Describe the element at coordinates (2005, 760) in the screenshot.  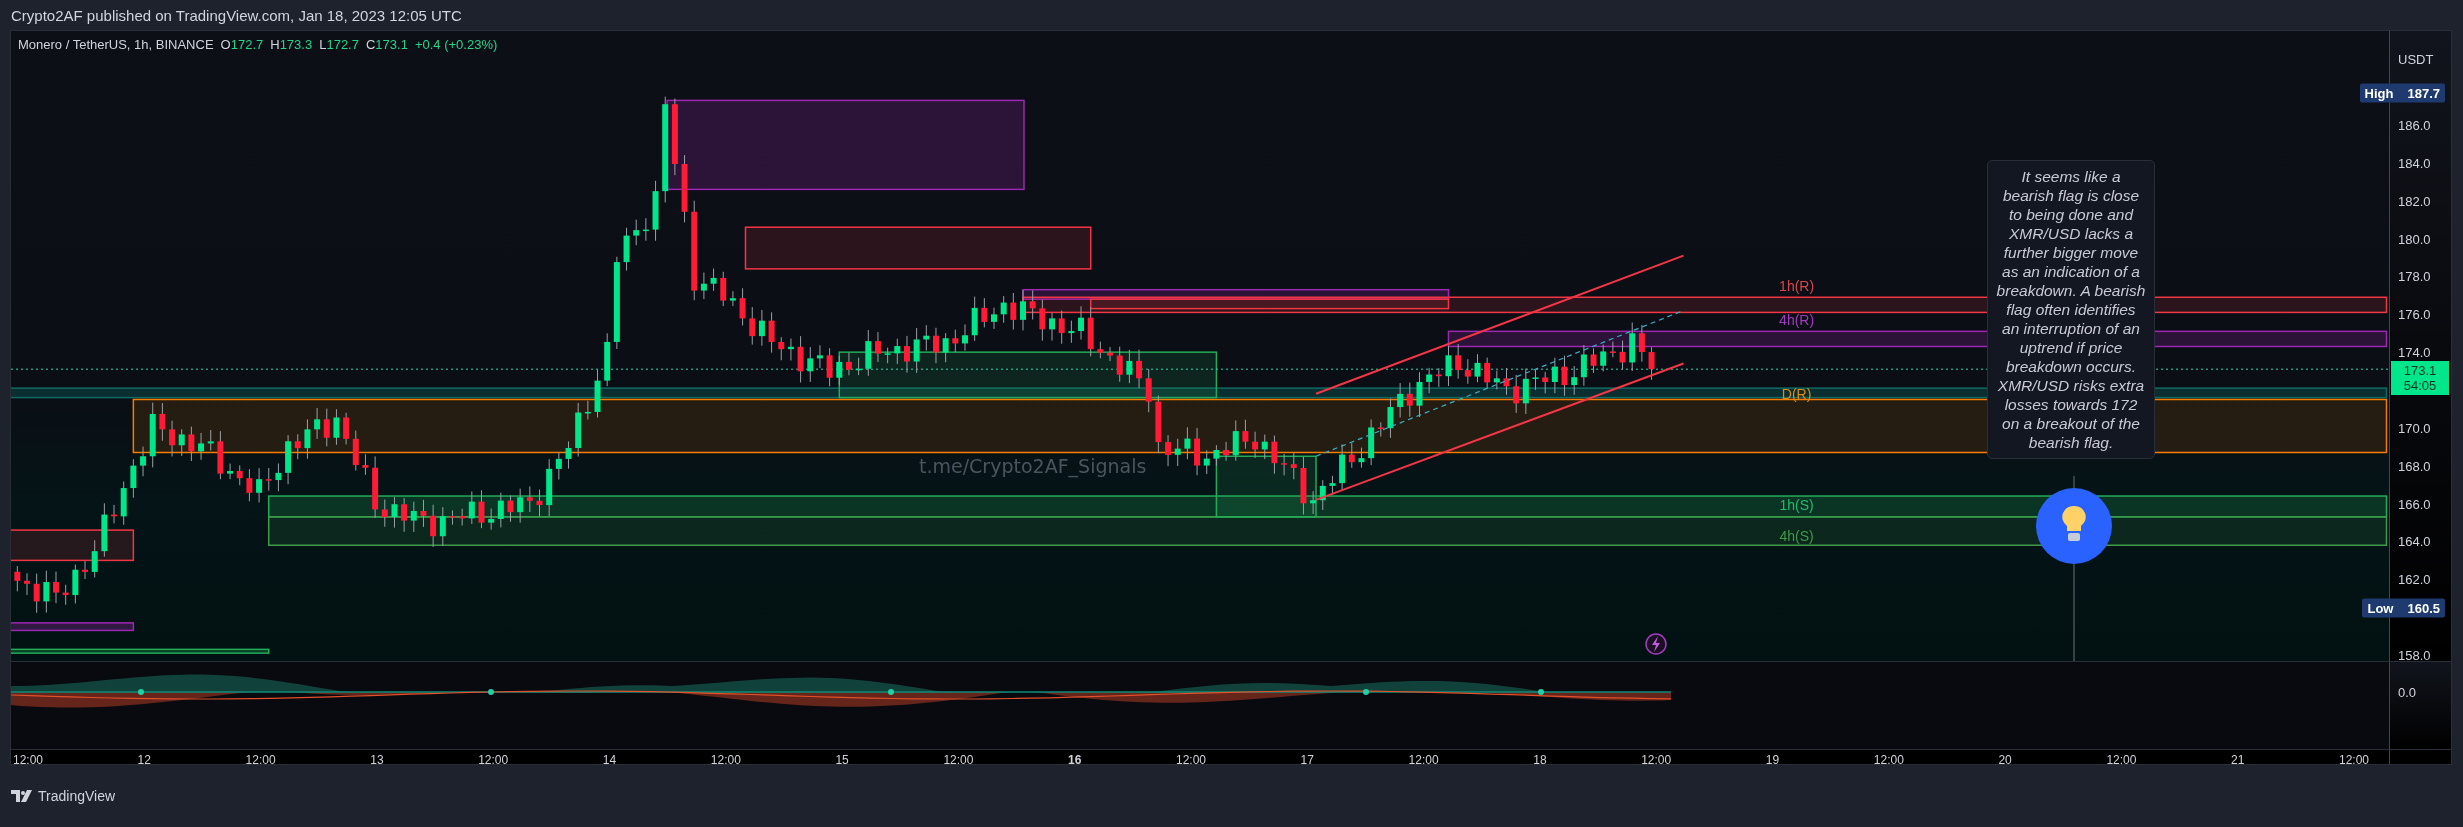
I see `time-tick: 20` at that location.